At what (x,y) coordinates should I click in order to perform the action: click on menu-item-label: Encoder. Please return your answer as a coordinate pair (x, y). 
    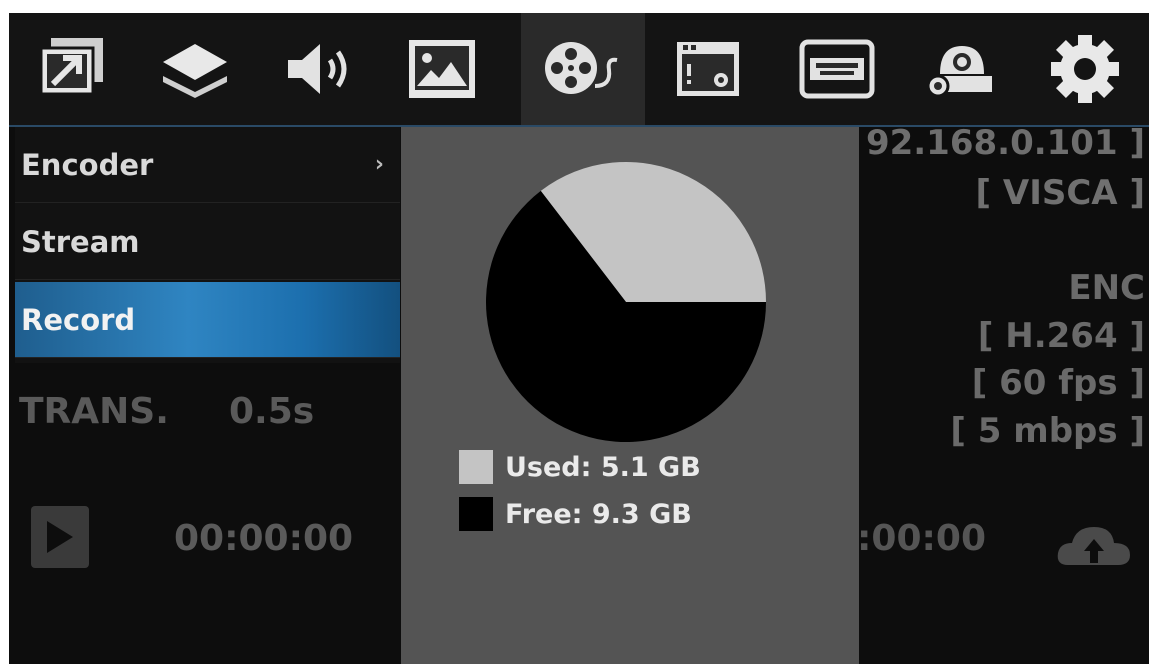
    Looking at the image, I should click on (87, 164).